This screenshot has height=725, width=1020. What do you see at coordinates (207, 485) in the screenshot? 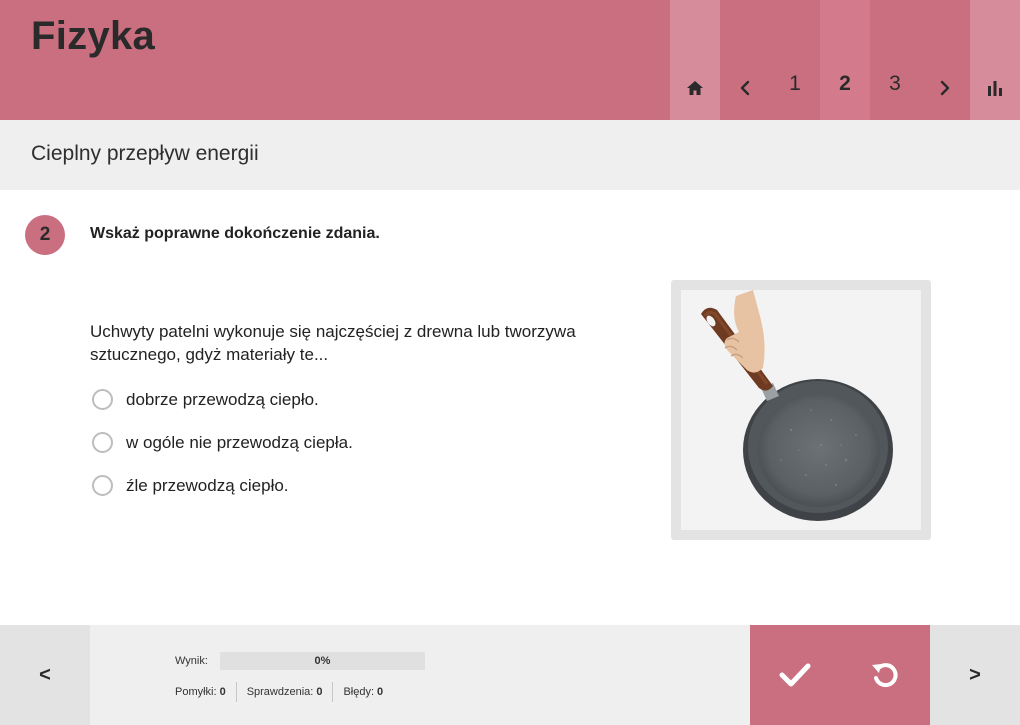
I see `answer-option-label: źle przewodzą ciepło.` at bounding box center [207, 485].